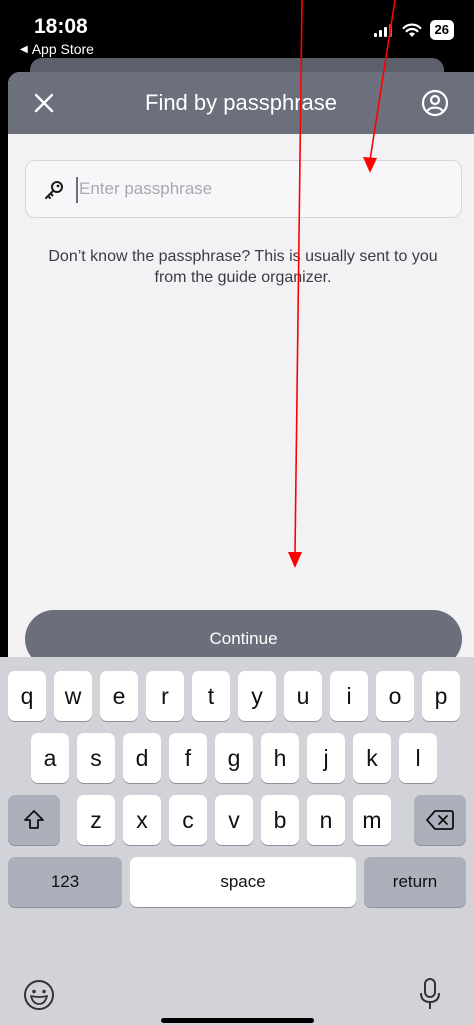 This screenshot has width=474, height=1025. Describe the element at coordinates (96, 758) in the screenshot. I see `key-s: s` at that location.